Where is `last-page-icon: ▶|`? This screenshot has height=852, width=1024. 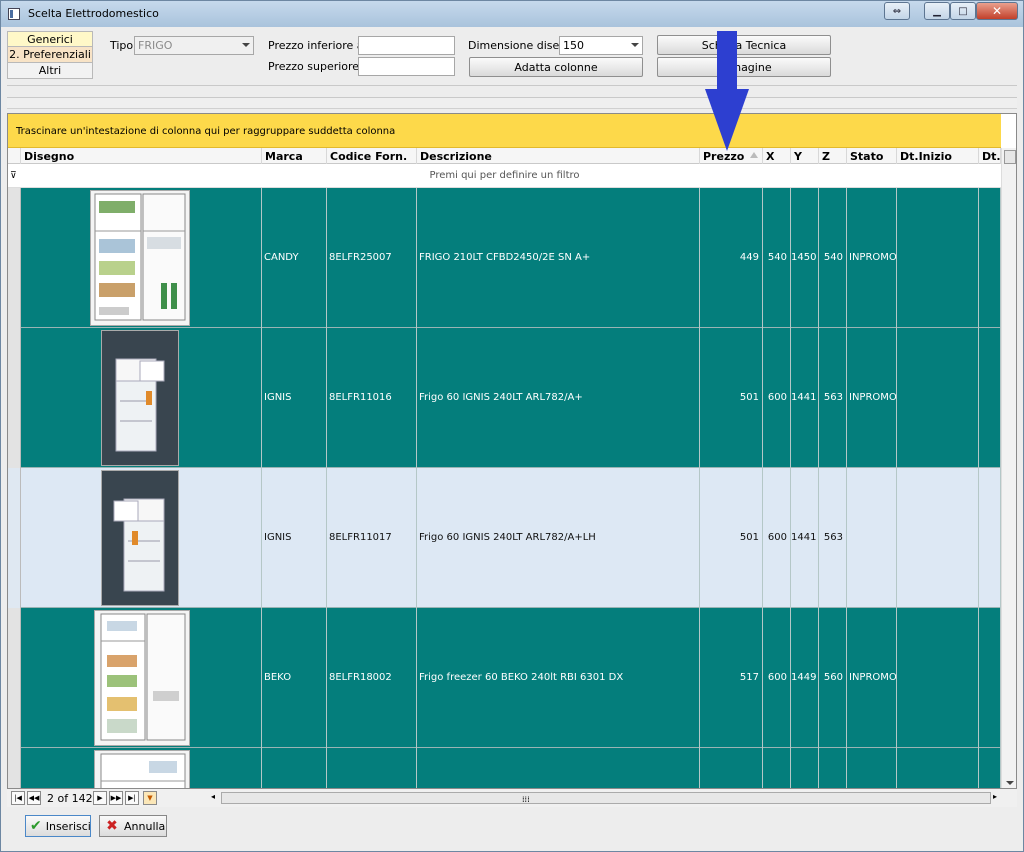
last-page-icon: ▶| is located at coordinates (132, 798).